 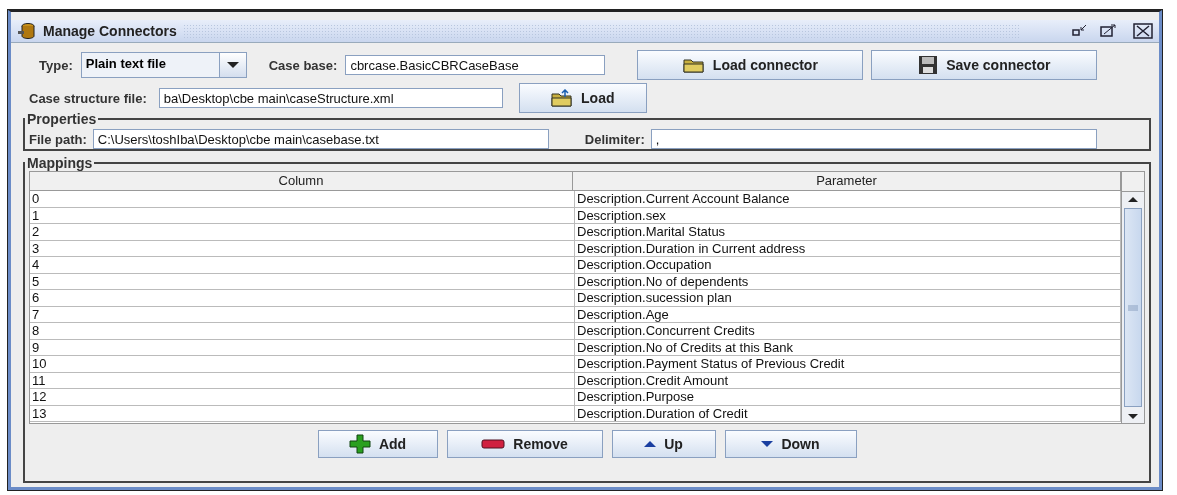 What do you see at coordinates (848, 331) in the screenshot?
I see `table-cell: Description.Concurrent Credits` at bounding box center [848, 331].